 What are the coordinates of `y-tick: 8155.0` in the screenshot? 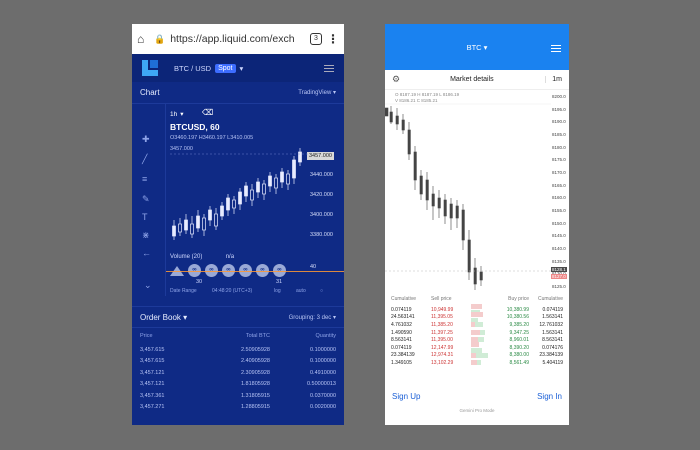 It's located at (559, 210).